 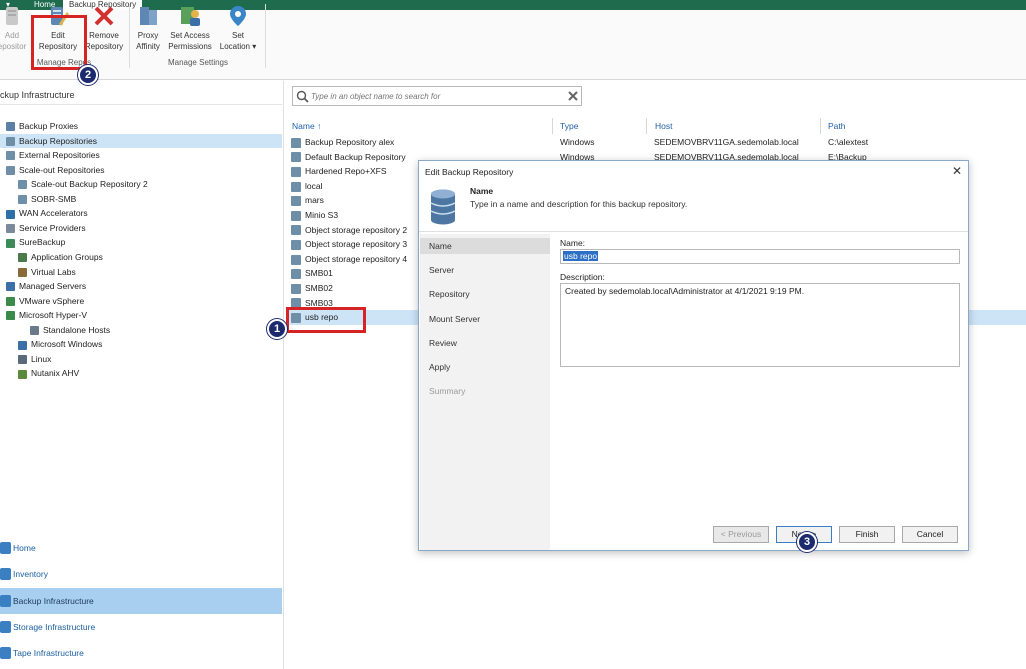 What do you see at coordinates (141, 126) in the screenshot?
I see `tree-item: Backup Proxies` at bounding box center [141, 126].